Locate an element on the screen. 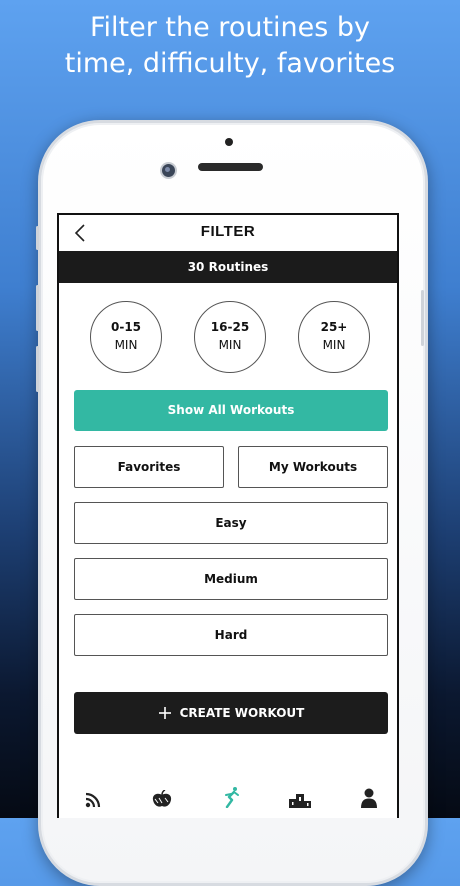  headline-line-1: Filter the routines by is located at coordinates (230, 27).